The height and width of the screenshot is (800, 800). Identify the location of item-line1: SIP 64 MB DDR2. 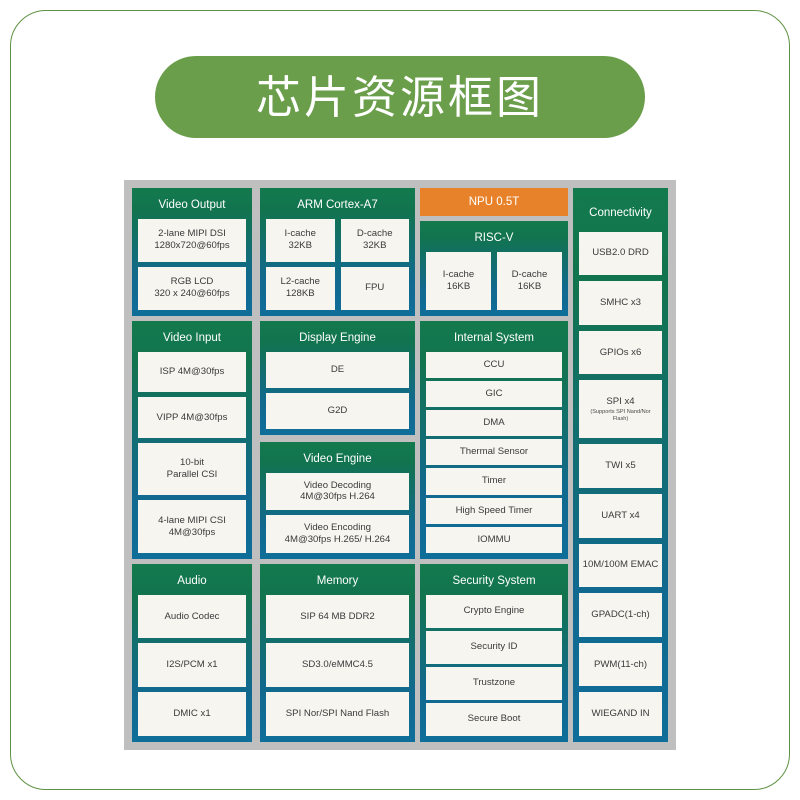
(337, 616).